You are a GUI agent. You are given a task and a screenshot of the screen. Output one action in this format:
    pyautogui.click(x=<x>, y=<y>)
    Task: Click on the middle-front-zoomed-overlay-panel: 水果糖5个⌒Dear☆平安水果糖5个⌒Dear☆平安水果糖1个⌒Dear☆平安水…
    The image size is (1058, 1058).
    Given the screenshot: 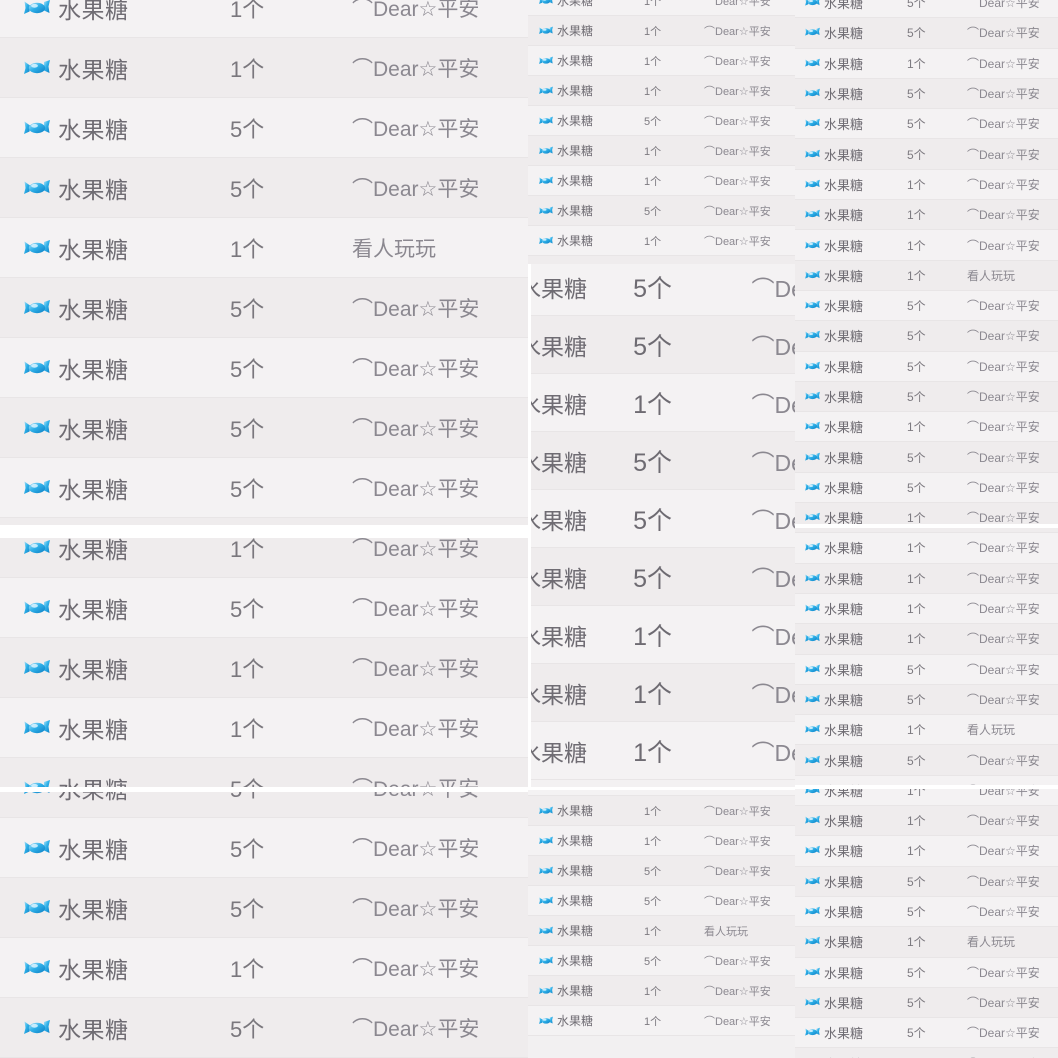 What is the action you would take?
    pyautogui.click(x=665, y=525)
    